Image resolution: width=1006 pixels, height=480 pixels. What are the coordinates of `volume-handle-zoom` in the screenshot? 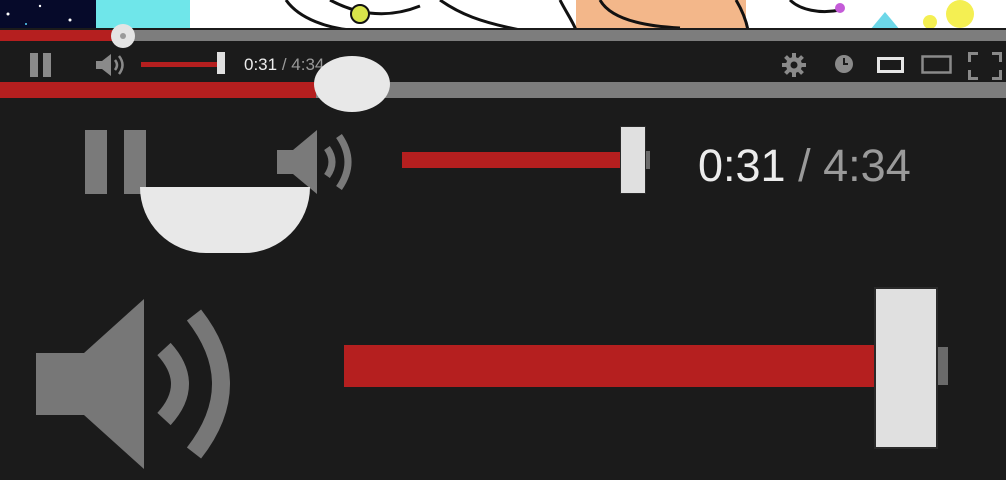 It's located at (633, 160).